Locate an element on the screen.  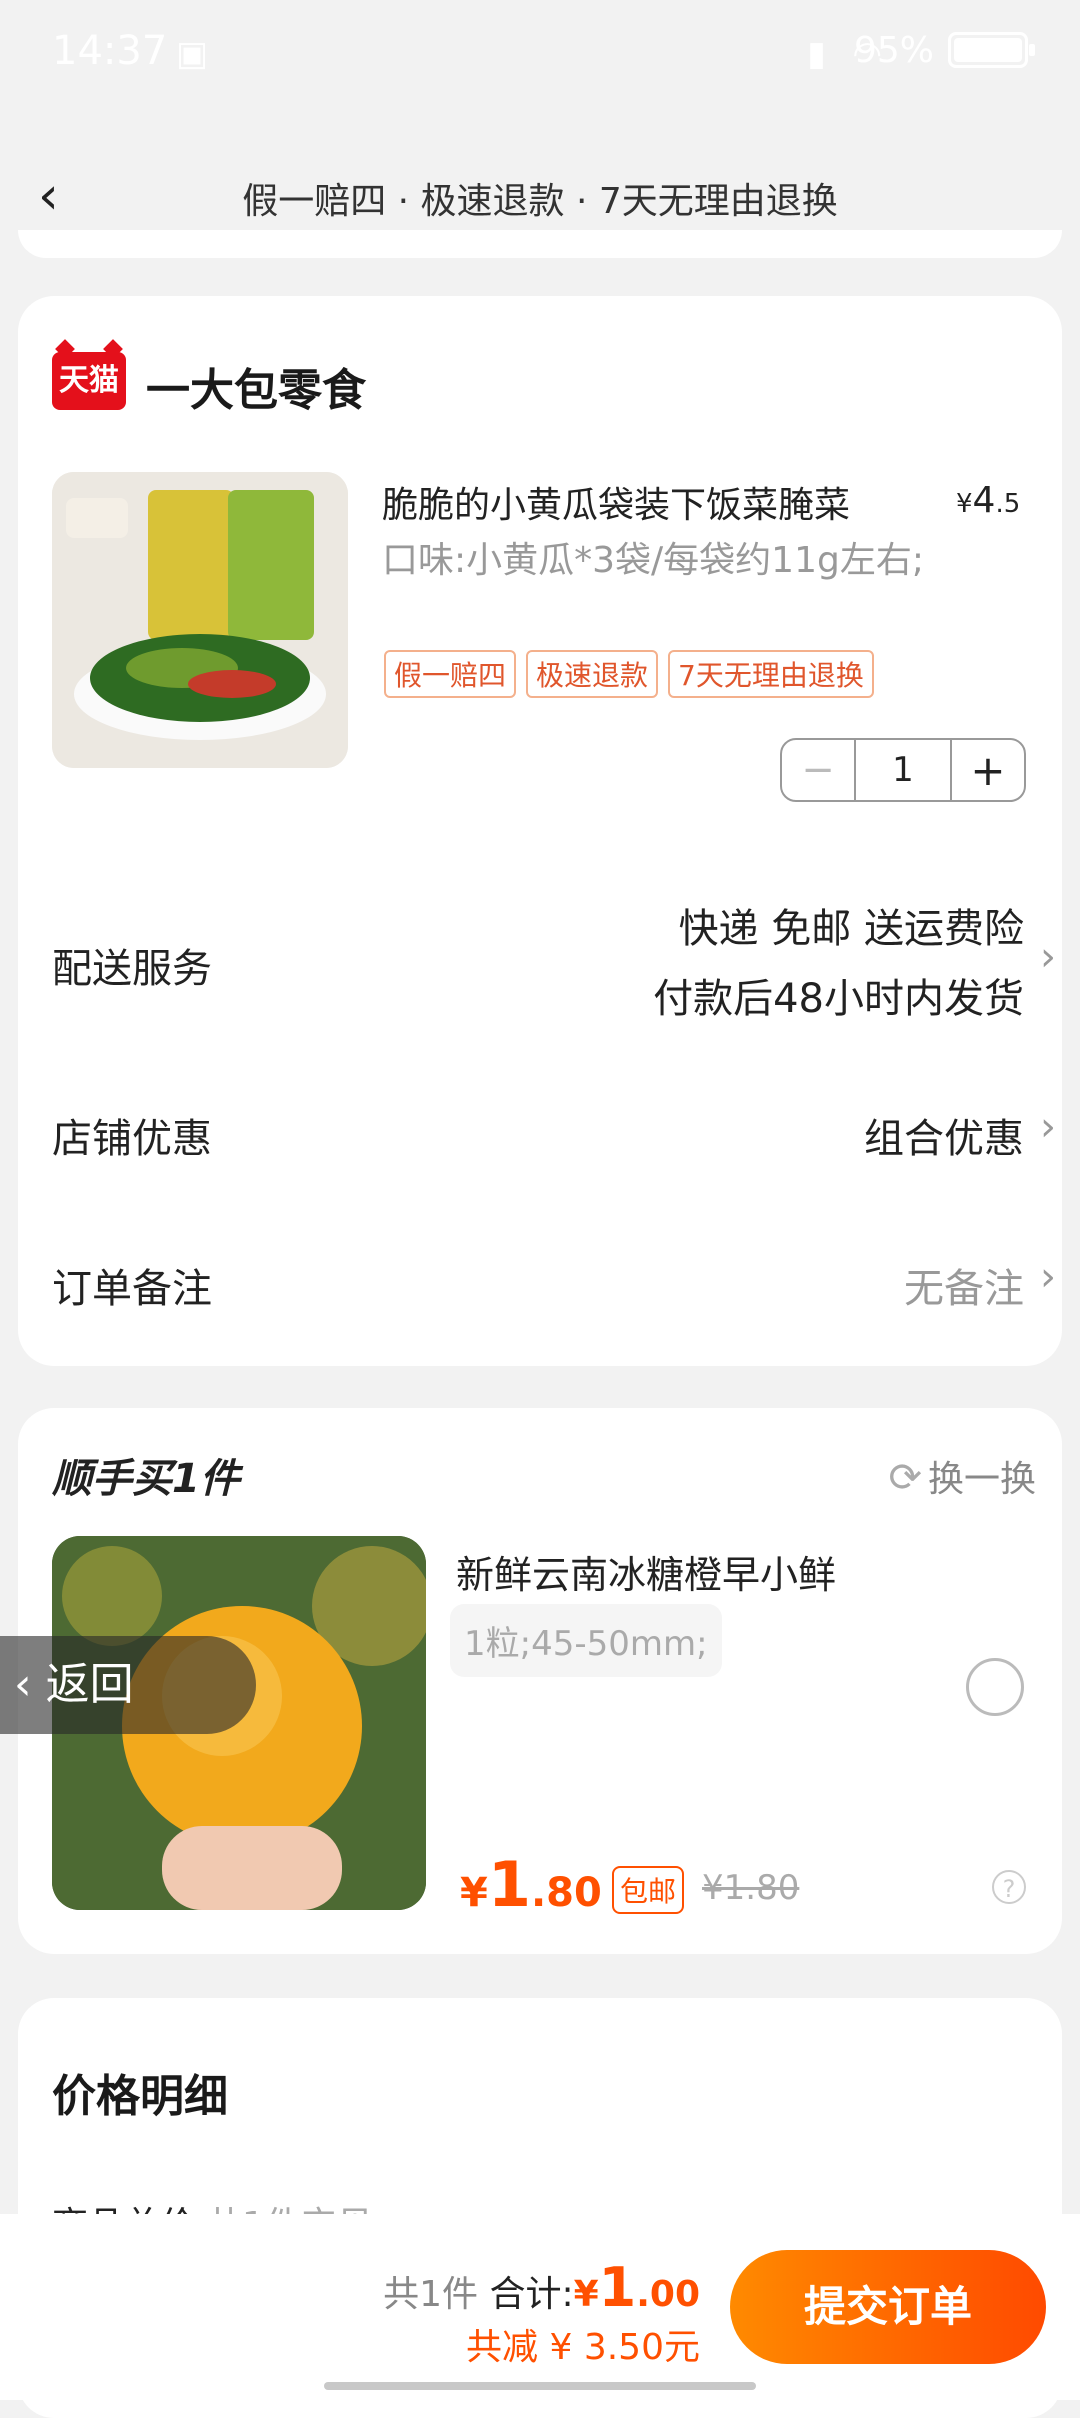
free-shipping-tag: 包邮 is located at coordinates (648, 1890).